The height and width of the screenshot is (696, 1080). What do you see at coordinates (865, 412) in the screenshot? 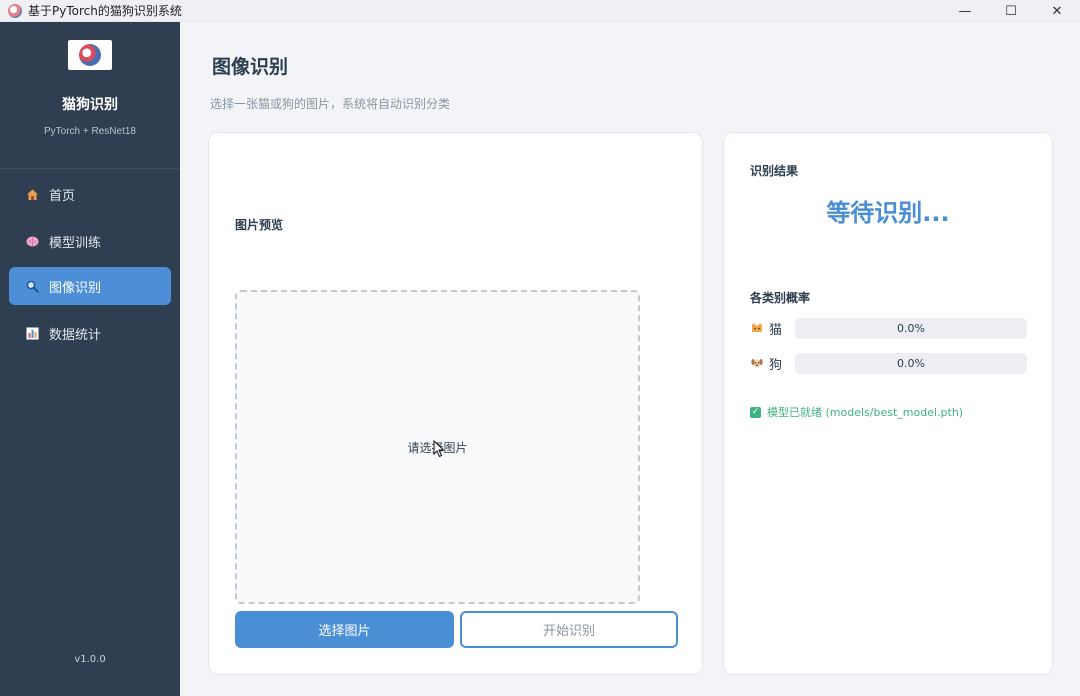
I see `model-status-text: 模型已就绪 (models/best_model.pth)` at bounding box center [865, 412].